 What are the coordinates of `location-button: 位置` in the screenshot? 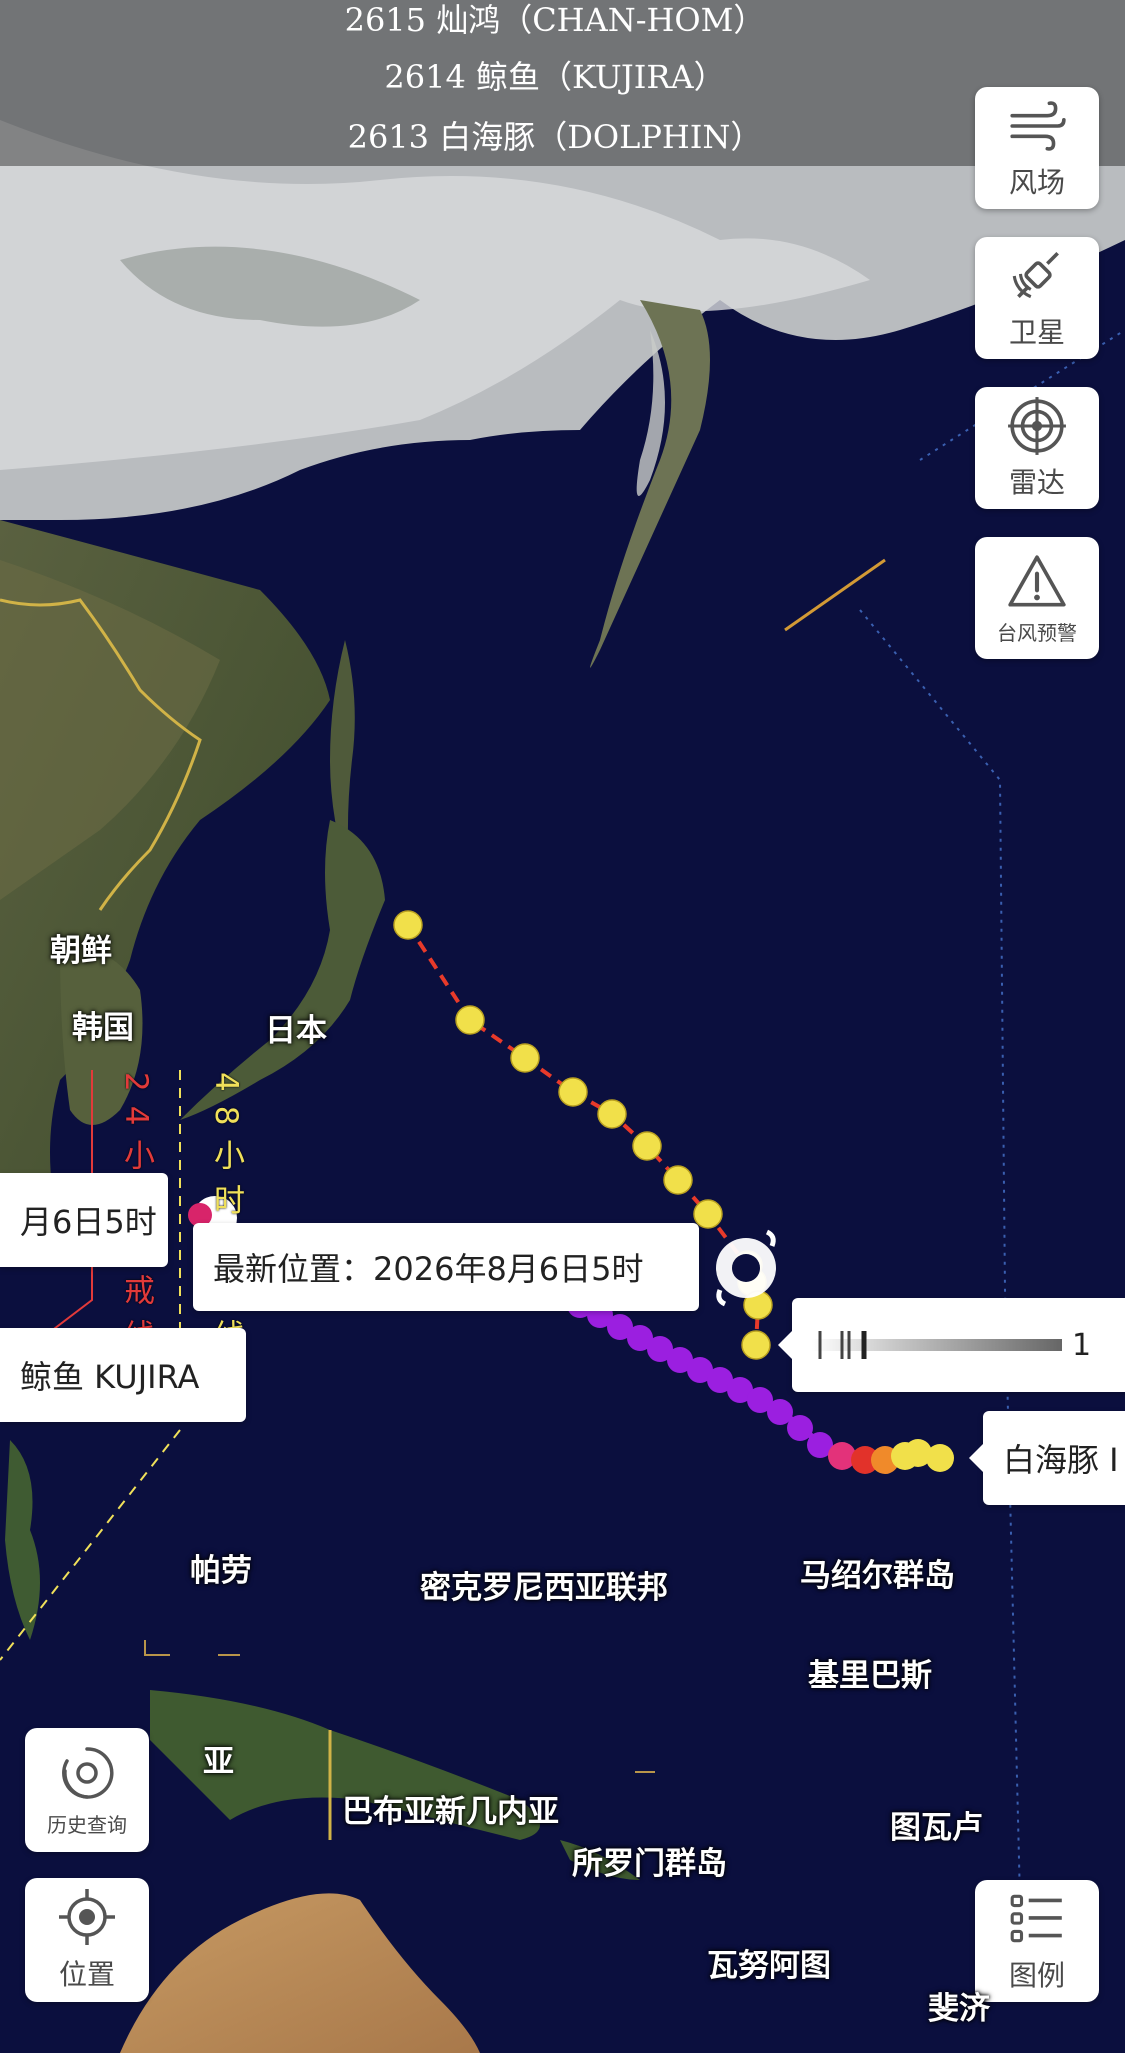 It's located at (87, 1940).